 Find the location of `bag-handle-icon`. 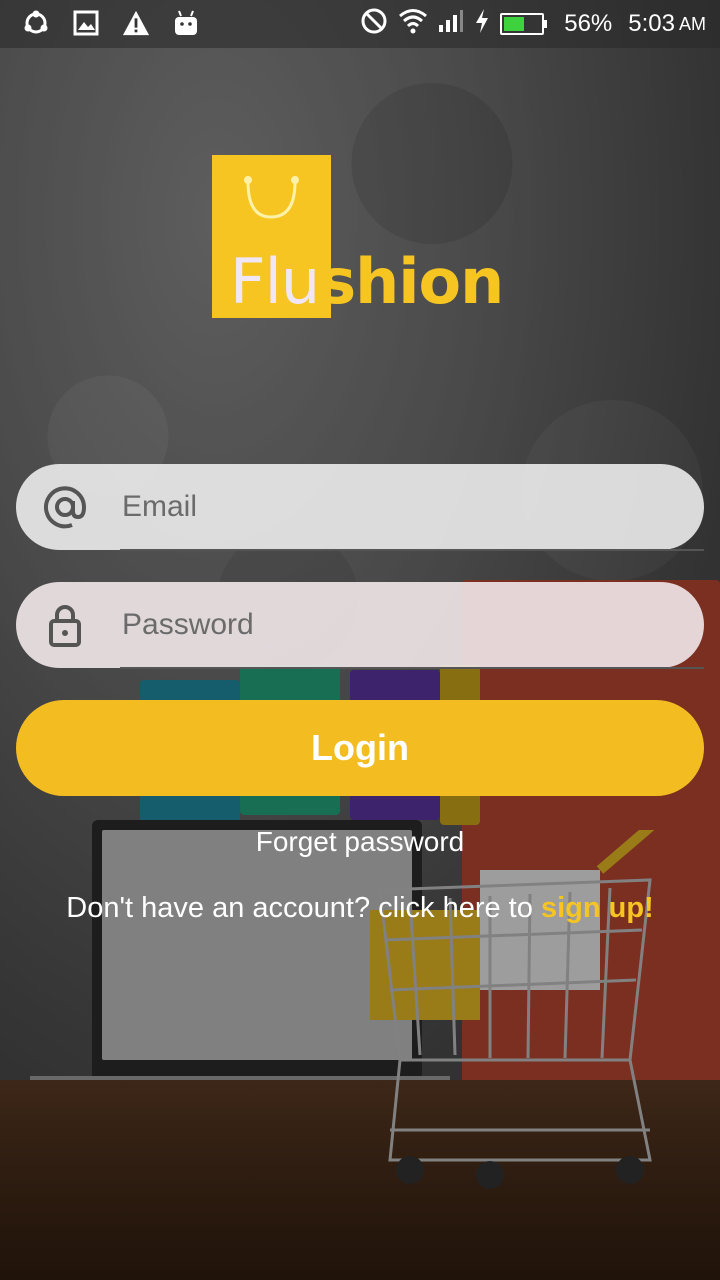

bag-handle-icon is located at coordinates (271, 197).